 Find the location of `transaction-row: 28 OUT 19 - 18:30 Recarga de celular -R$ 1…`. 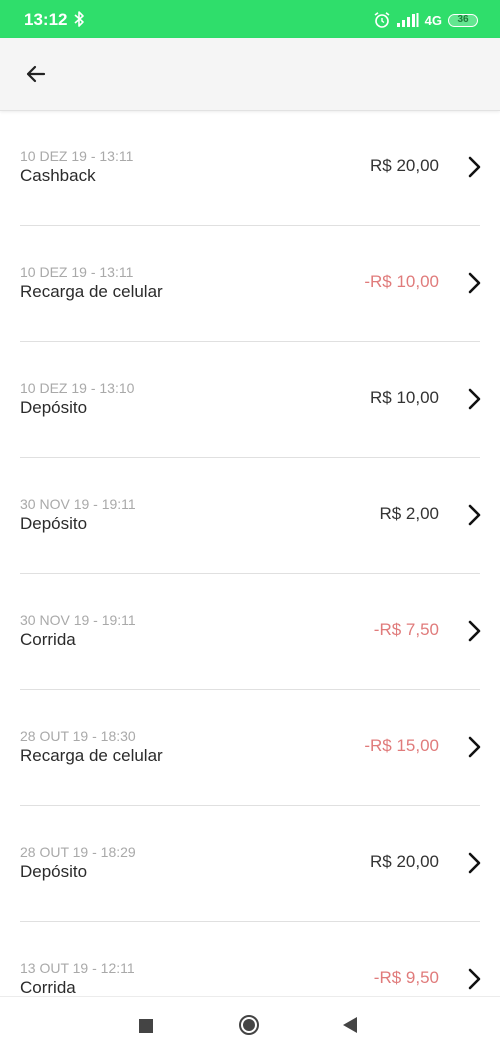

transaction-row: 28 OUT 19 - 18:30 Recarga de celular -R$ 1… is located at coordinates (250, 748).